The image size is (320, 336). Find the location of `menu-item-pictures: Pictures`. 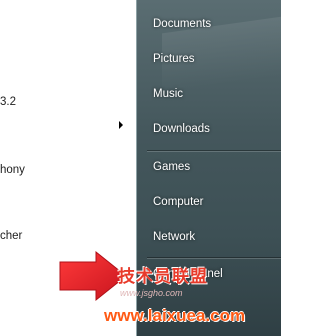

menu-item-pictures: Pictures is located at coordinates (209, 59).